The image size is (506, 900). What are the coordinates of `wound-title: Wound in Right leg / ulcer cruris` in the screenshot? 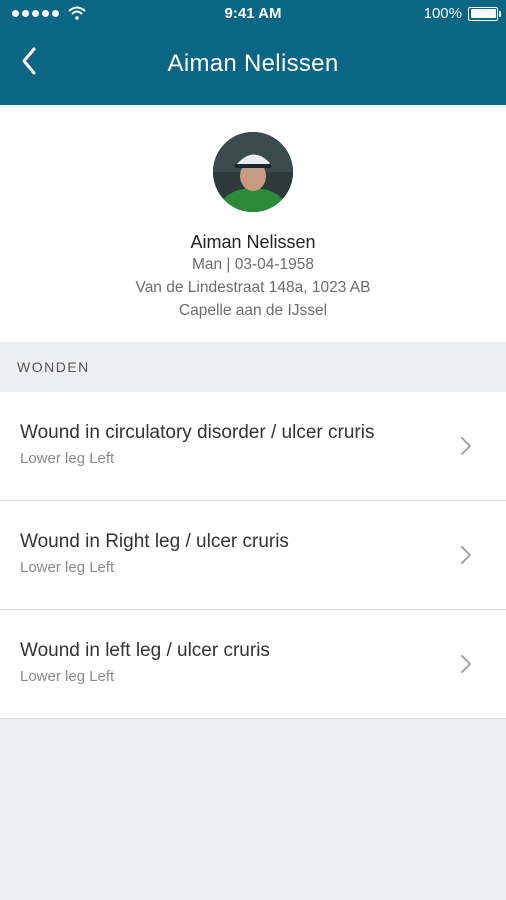 It's located at (154, 541).